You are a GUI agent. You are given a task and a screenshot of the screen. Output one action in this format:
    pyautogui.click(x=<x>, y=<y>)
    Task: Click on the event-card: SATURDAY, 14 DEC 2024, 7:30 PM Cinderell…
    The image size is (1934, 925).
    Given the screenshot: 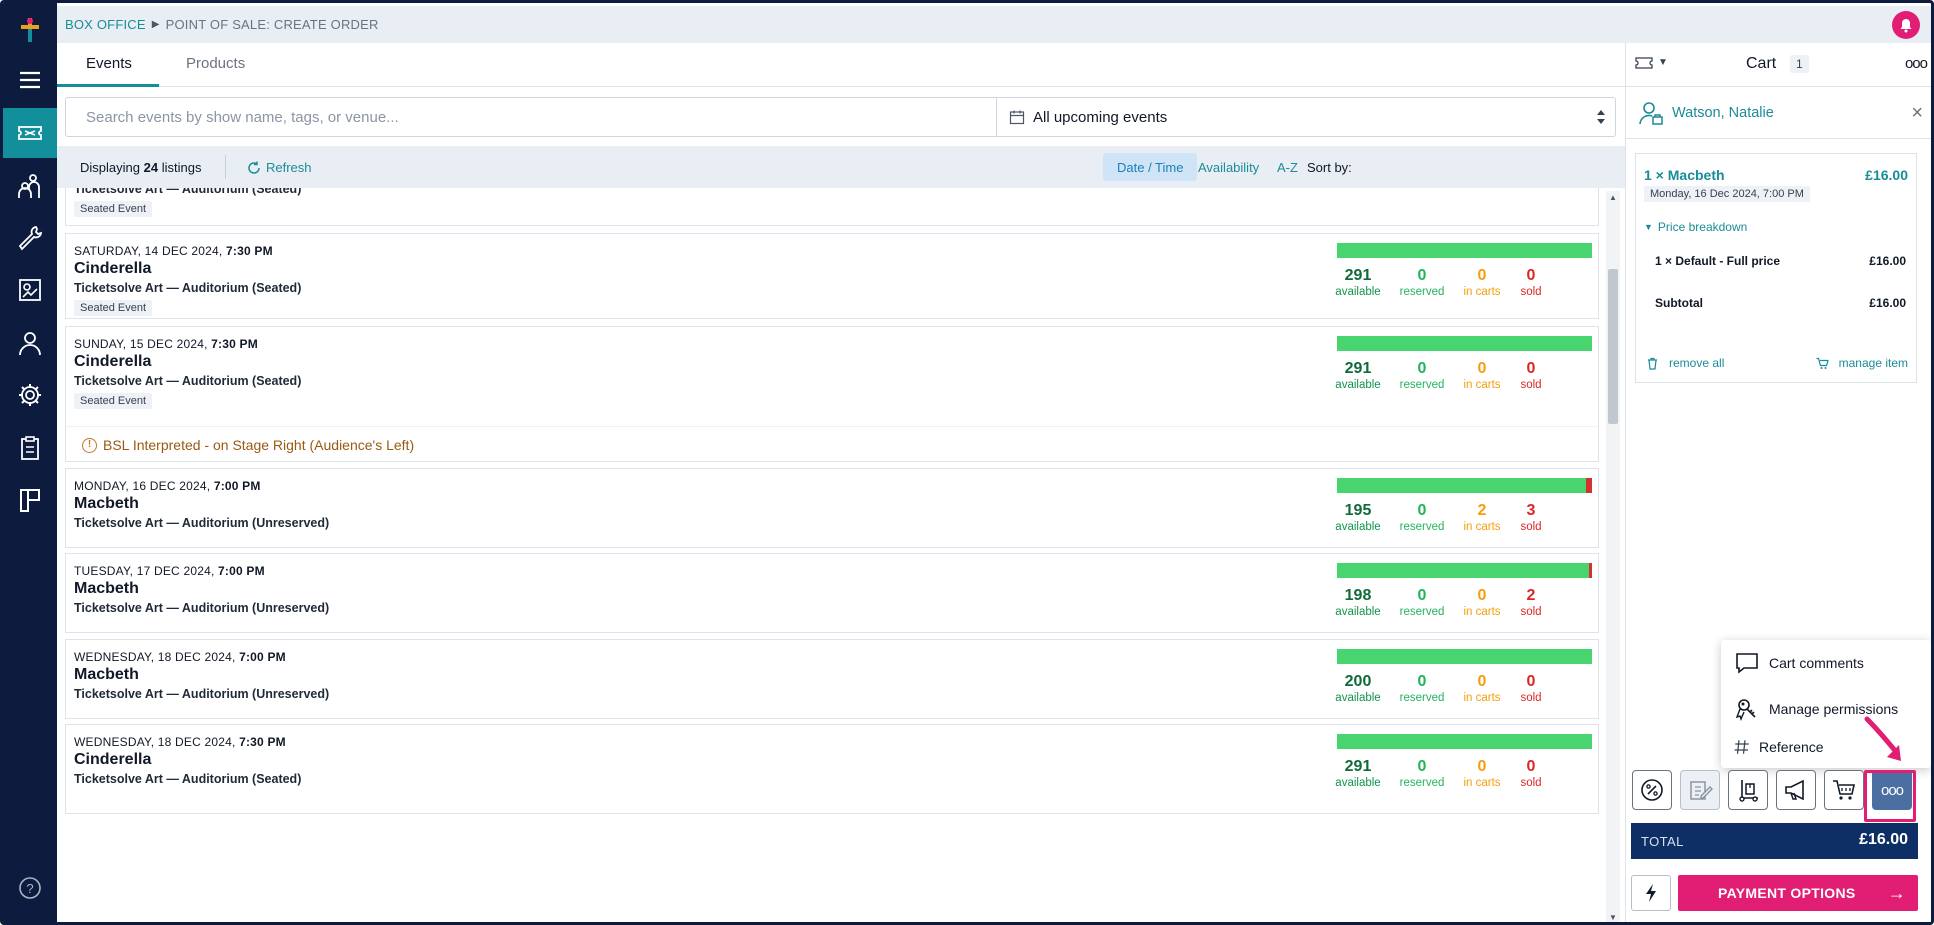 What is the action you would take?
    pyautogui.click(x=832, y=276)
    